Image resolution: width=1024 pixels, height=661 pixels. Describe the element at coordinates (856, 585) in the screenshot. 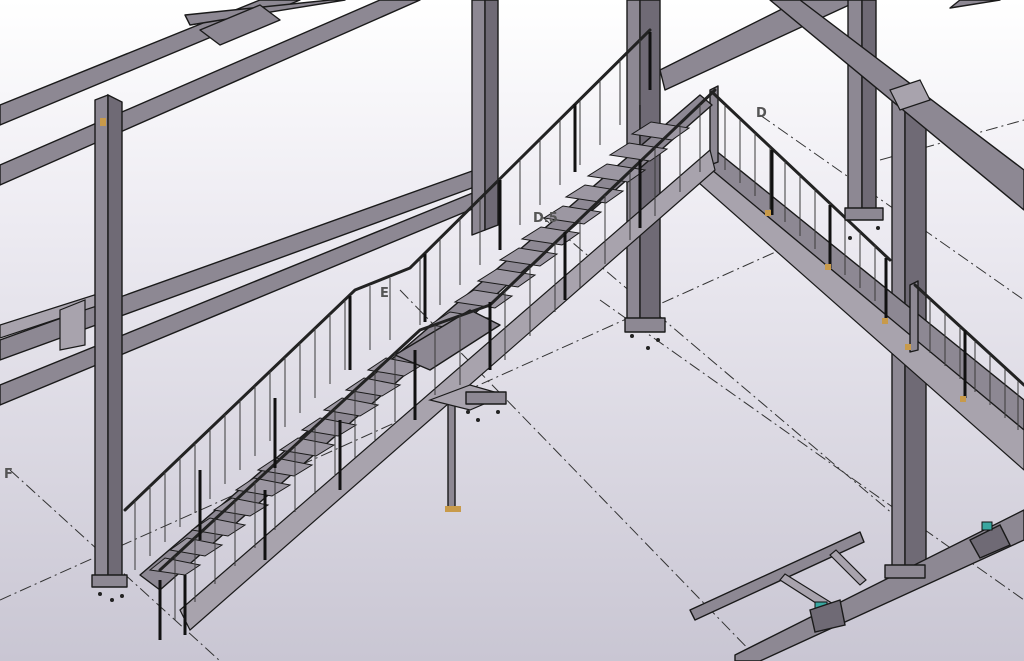

I see `ground-beams` at that location.